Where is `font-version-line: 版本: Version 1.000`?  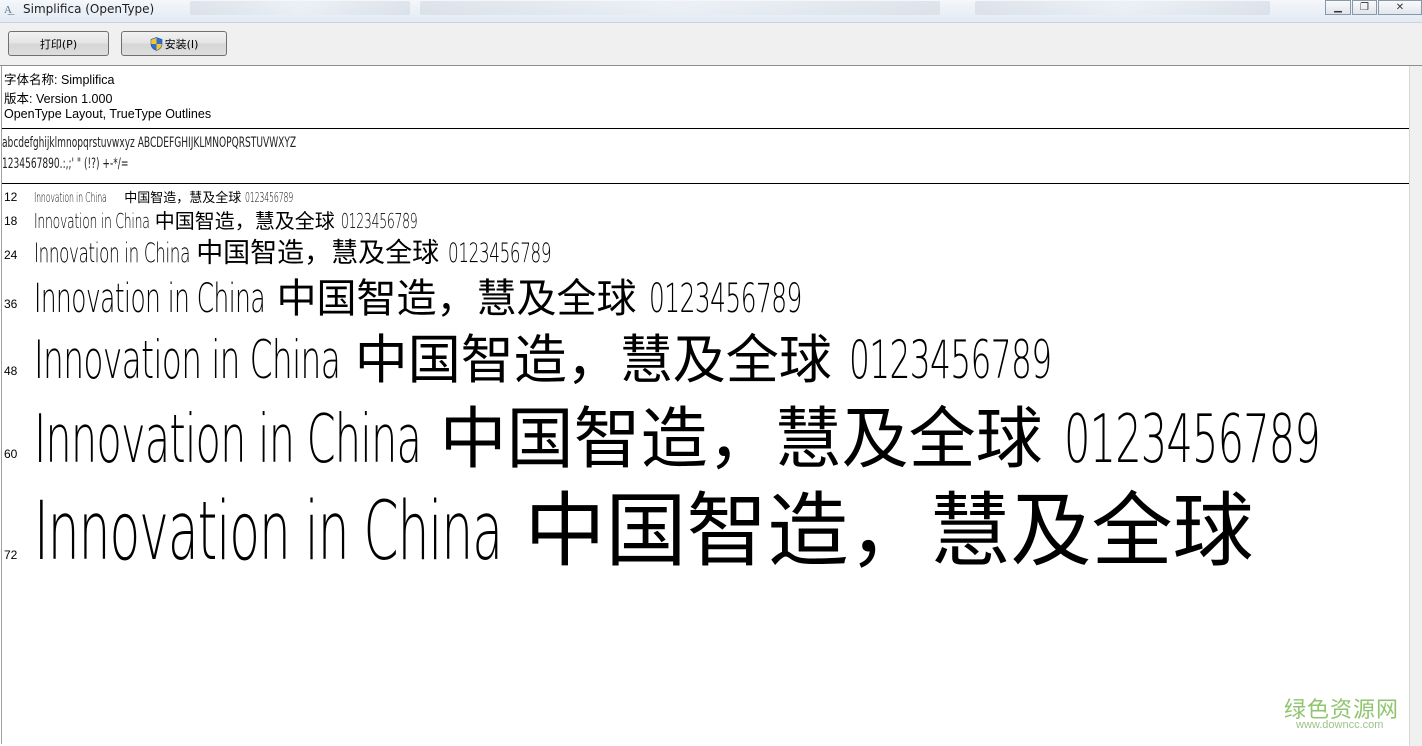
font-version-line: 版本: Version 1.000 is located at coordinates (58, 99).